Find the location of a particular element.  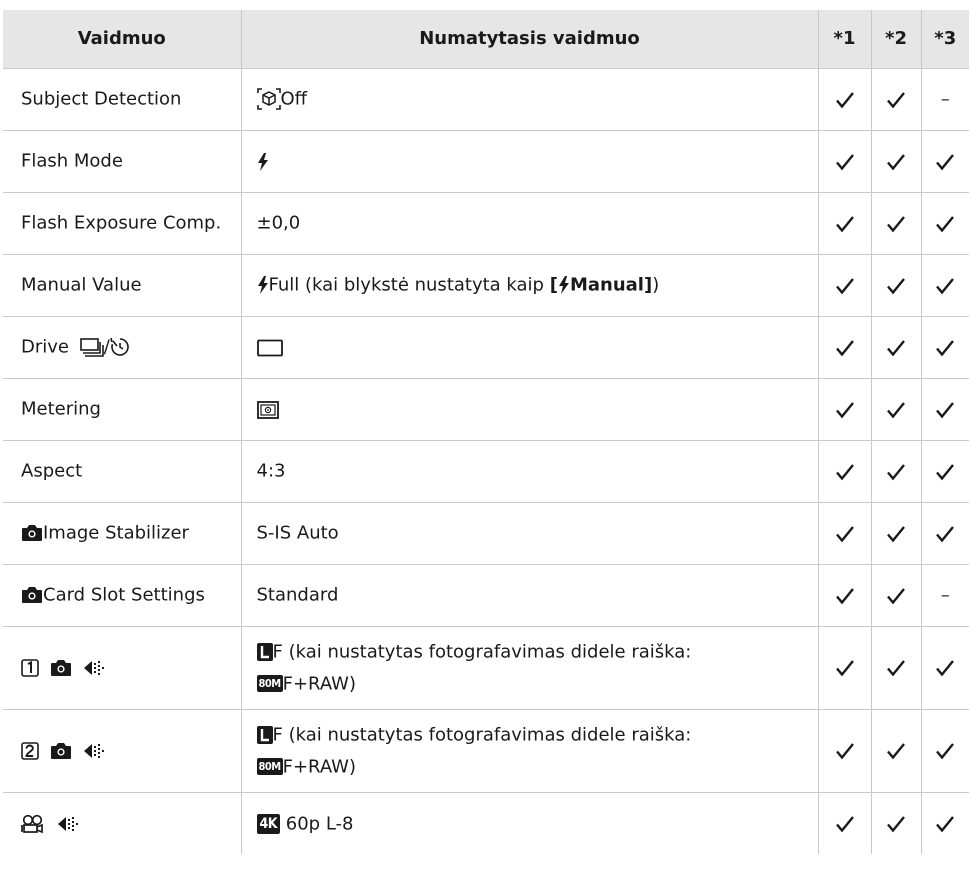

mode-label: Image Stabilizer is located at coordinates (116, 533).